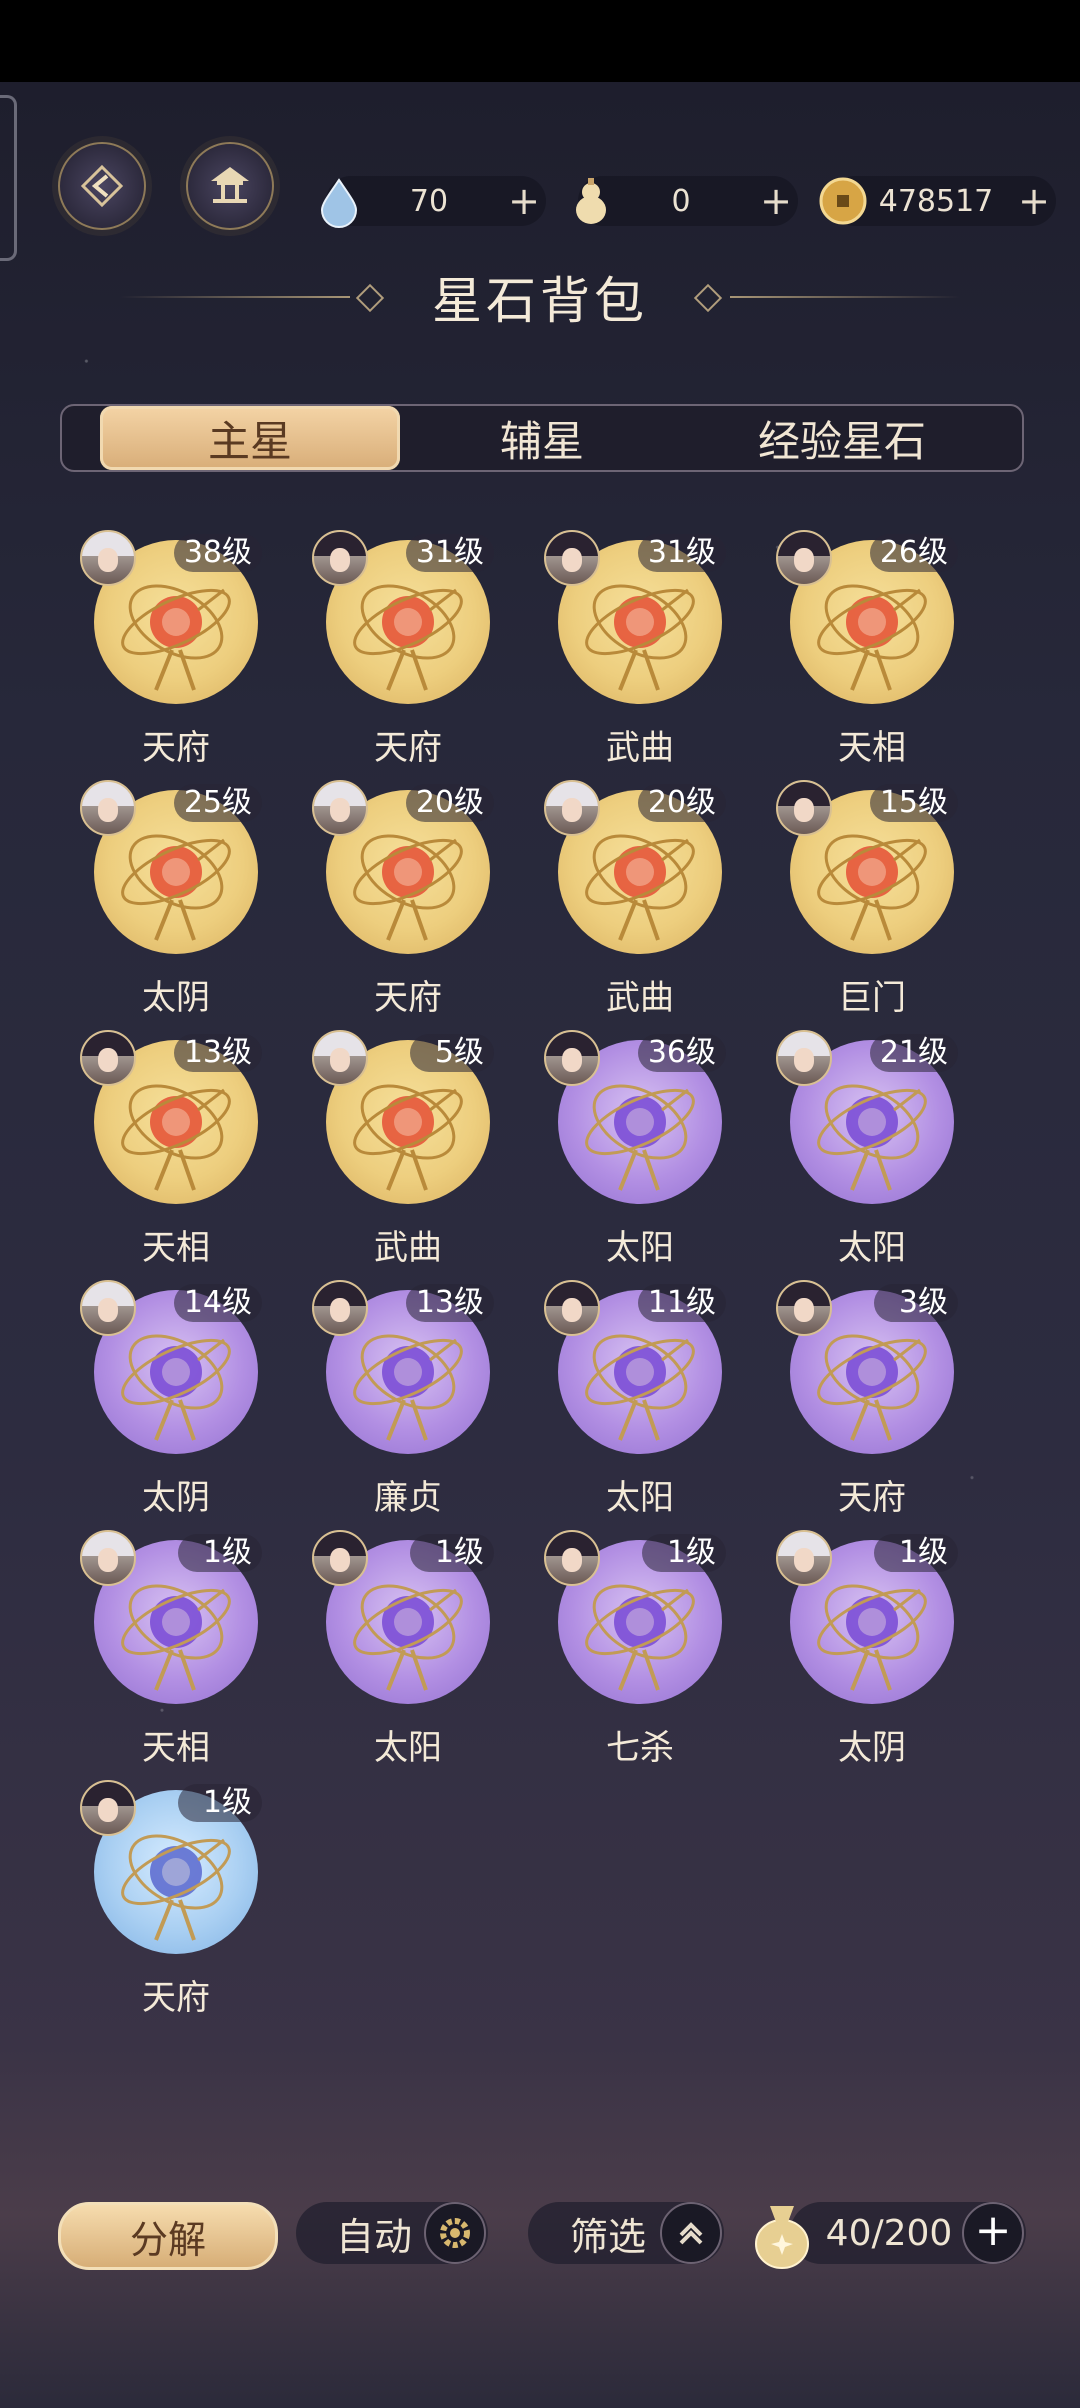  Describe the element at coordinates (640, 1155) in the screenshot. I see `star-stone-item: 36级太阳` at that location.